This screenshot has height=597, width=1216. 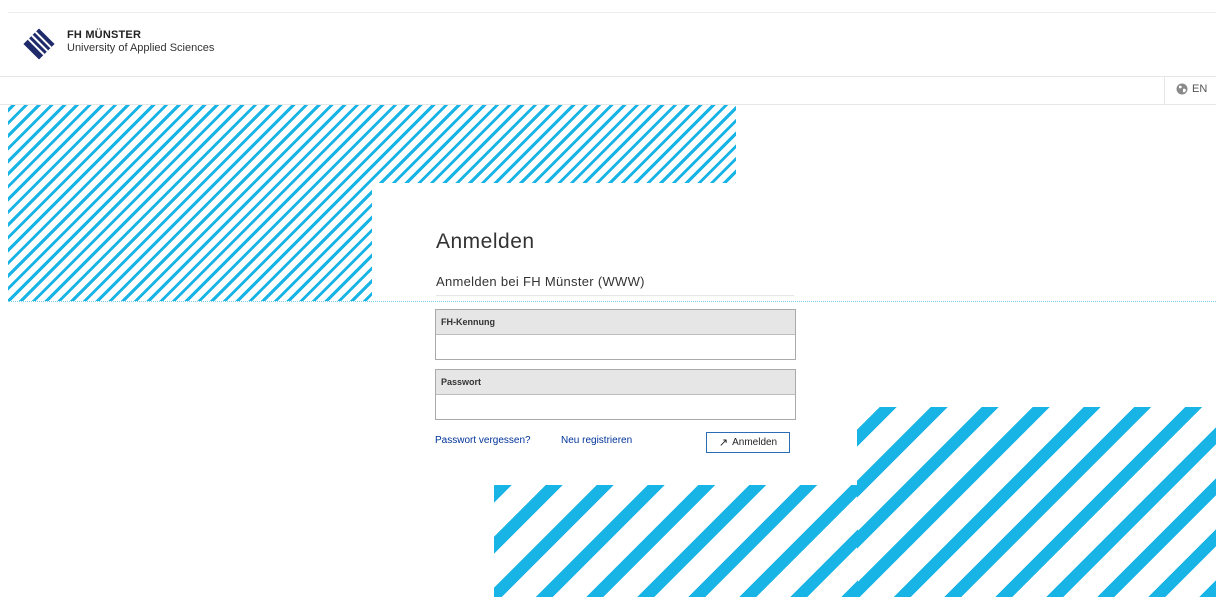 I want to click on dotted-divider, so click(x=612, y=301).